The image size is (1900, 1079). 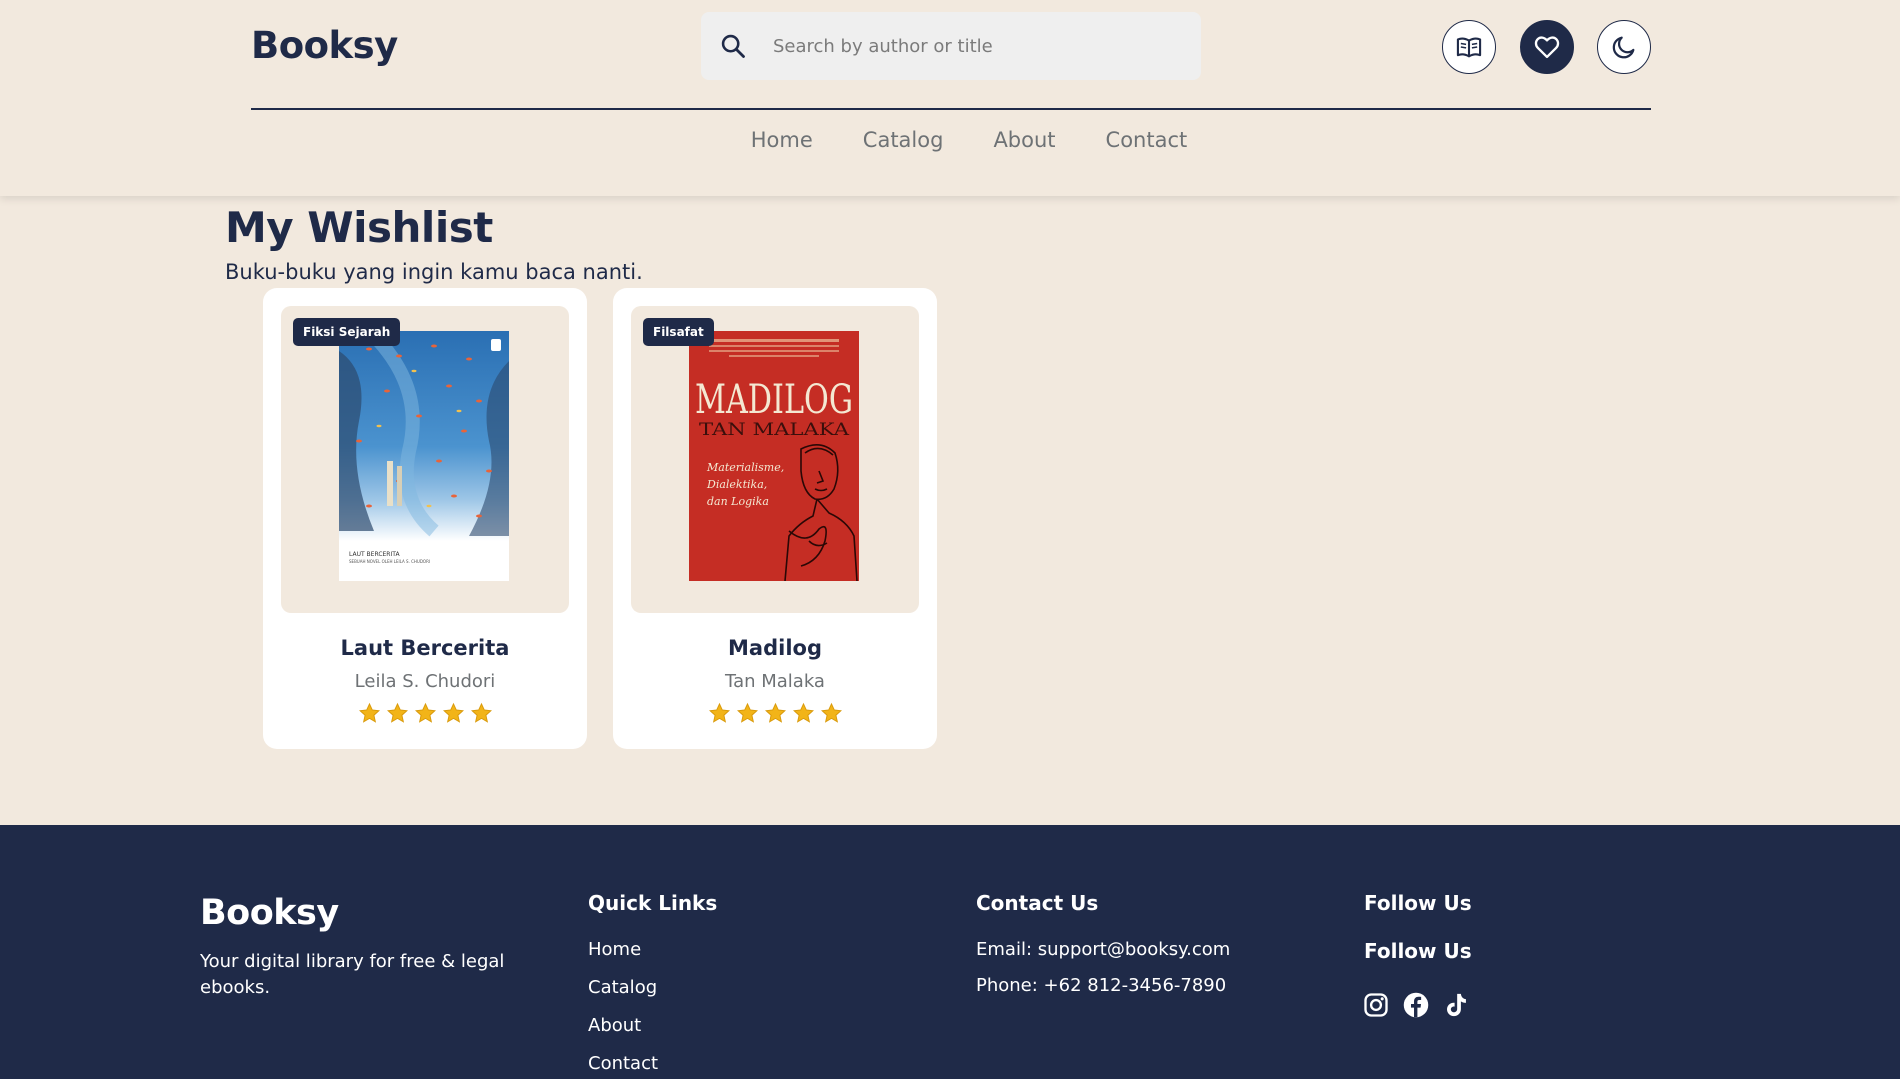 I want to click on header-divider, so click(x=951, y=109).